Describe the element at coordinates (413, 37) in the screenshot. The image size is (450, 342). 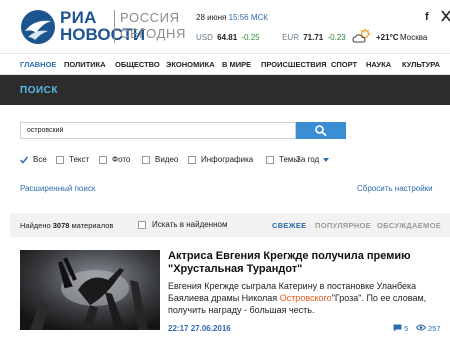
I see `weather-city: Москва` at that location.